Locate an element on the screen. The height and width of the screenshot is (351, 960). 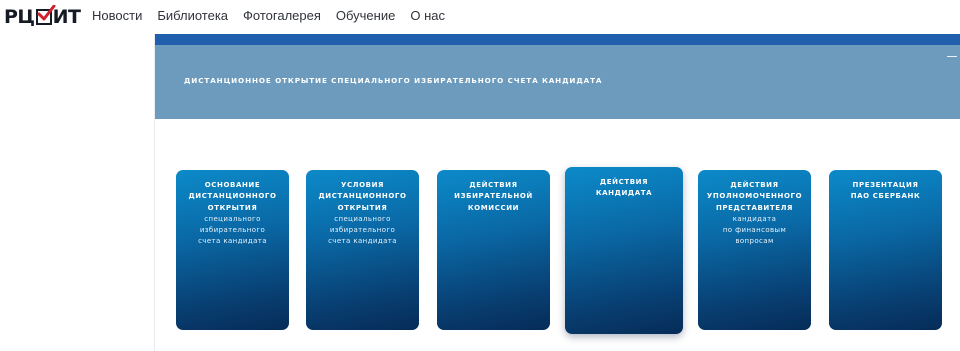
card-heading-line: УСЛОВИЯ is located at coordinates (362, 185).